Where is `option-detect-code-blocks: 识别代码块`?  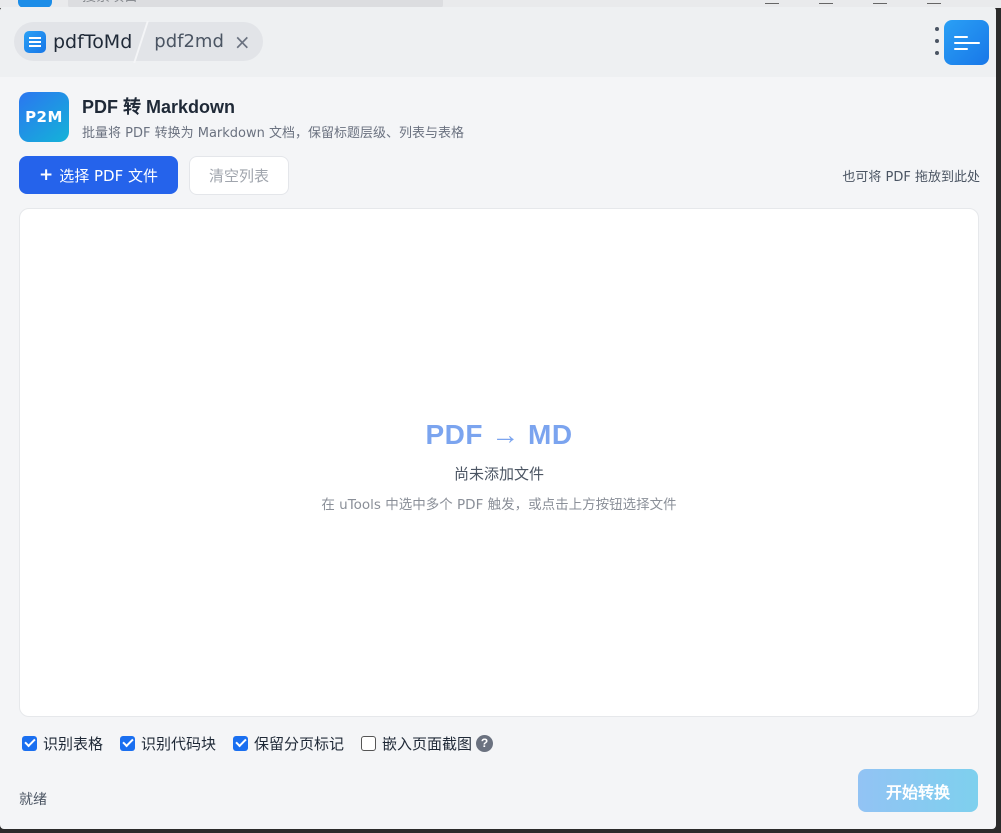
option-detect-code-blocks: 识别代码块 is located at coordinates (168, 743).